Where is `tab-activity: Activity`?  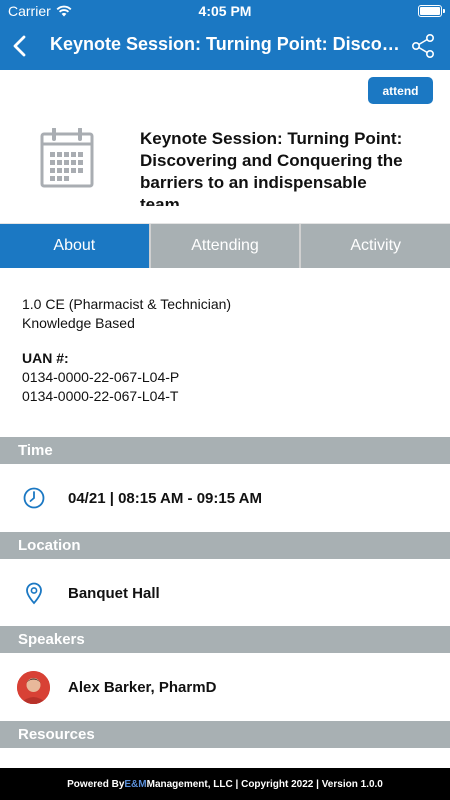
tab-activity: Activity is located at coordinates (375, 246).